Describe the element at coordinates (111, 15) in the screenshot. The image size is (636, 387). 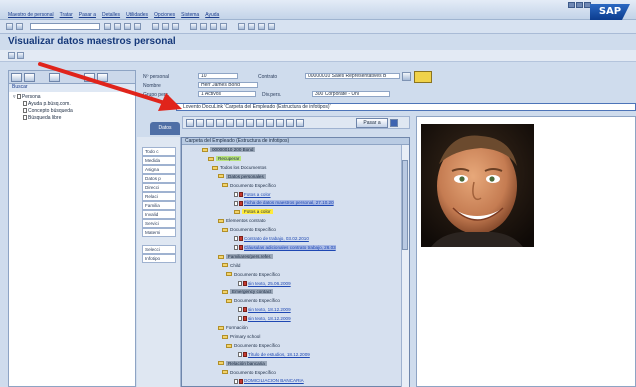
I see `menu-item-detalles: Detalles` at that location.